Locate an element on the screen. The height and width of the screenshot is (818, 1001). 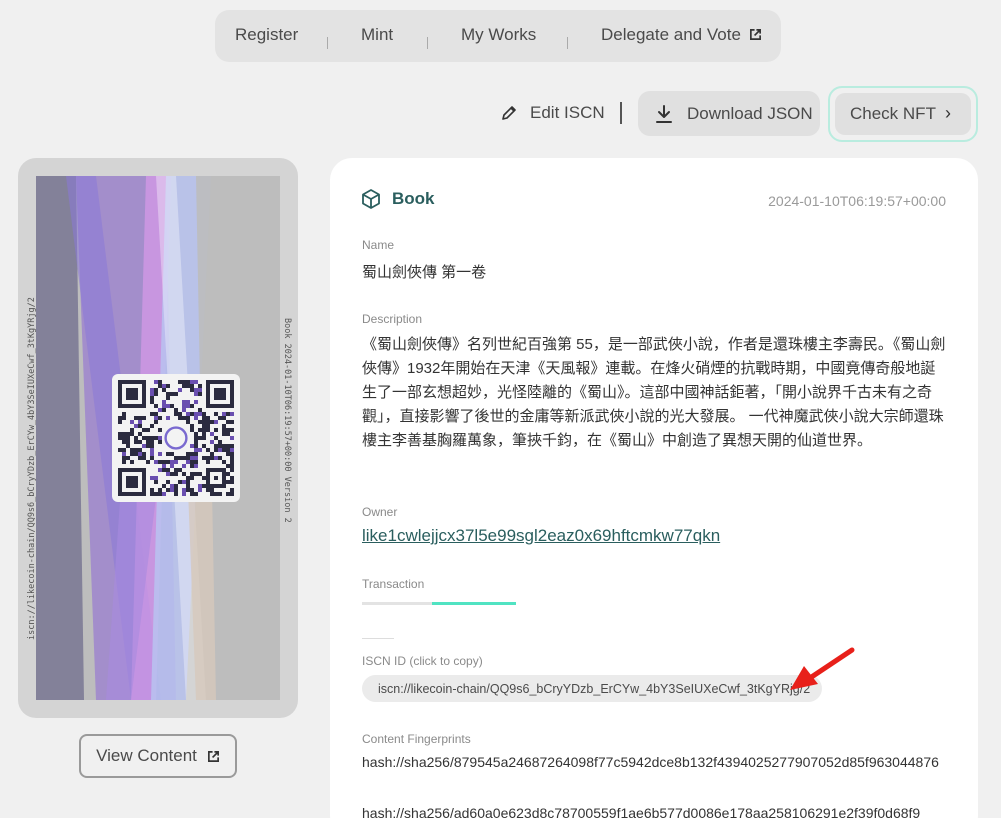
name-label: Name is located at coordinates (378, 245).